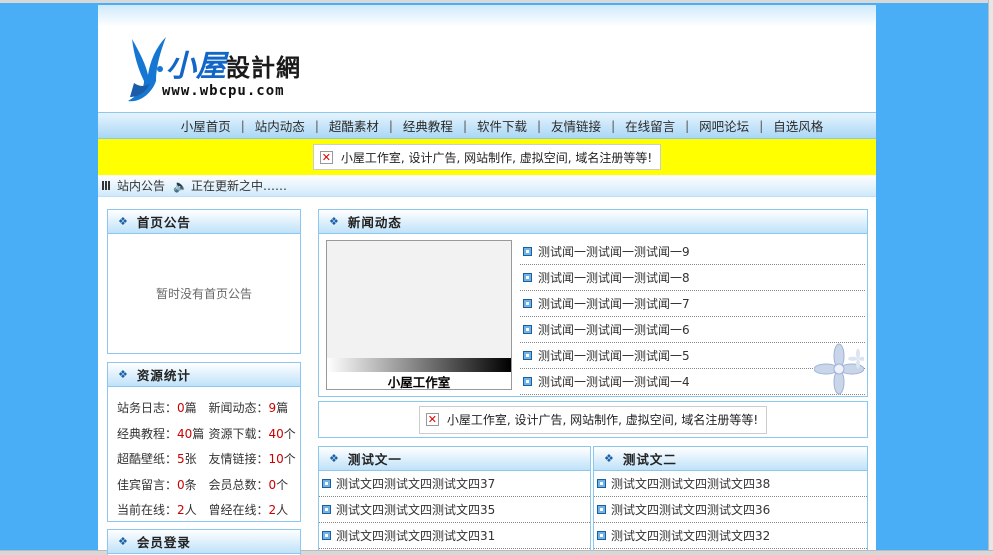 This screenshot has height=555, width=993. What do you see at coordinates (576, 125) in the screenshot?
I see `nav-links: 友情链接` at bounding box center [576, 125].